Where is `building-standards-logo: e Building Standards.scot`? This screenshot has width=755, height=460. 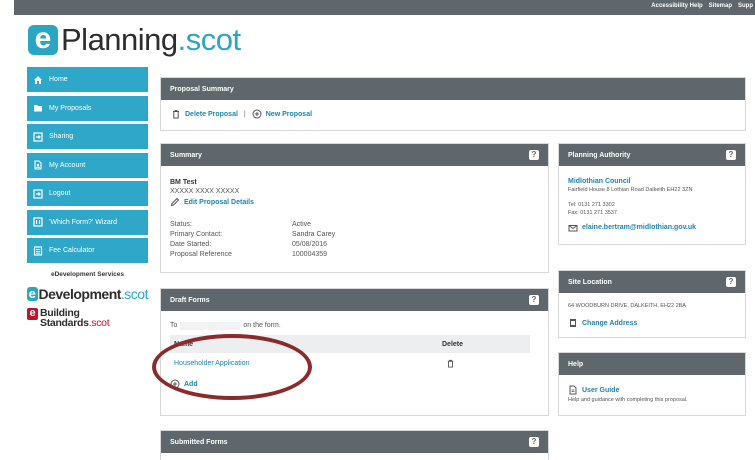 building-standards-logo: e Building Standards.scot is located at coordinates (87, 318).